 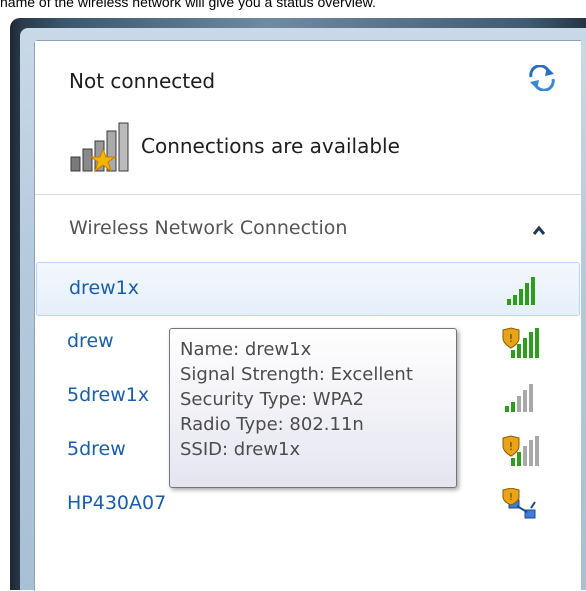 I want to click on network-name: 5drew1x, so click(x=108, y=395).